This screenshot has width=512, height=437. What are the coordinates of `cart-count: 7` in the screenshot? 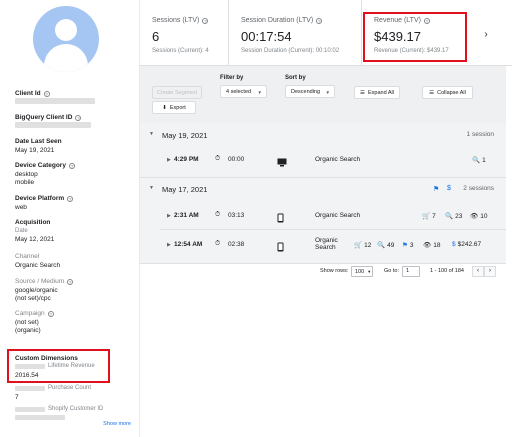 It's located at (434, 216).